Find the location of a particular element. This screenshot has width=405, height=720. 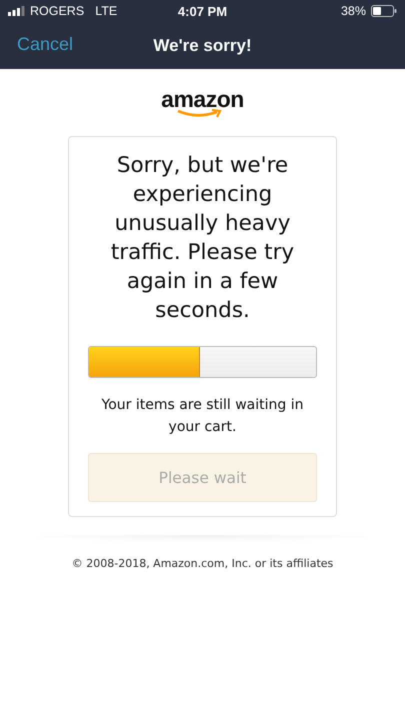

cancel-link: Cancel is located at coordinates (45, 44).